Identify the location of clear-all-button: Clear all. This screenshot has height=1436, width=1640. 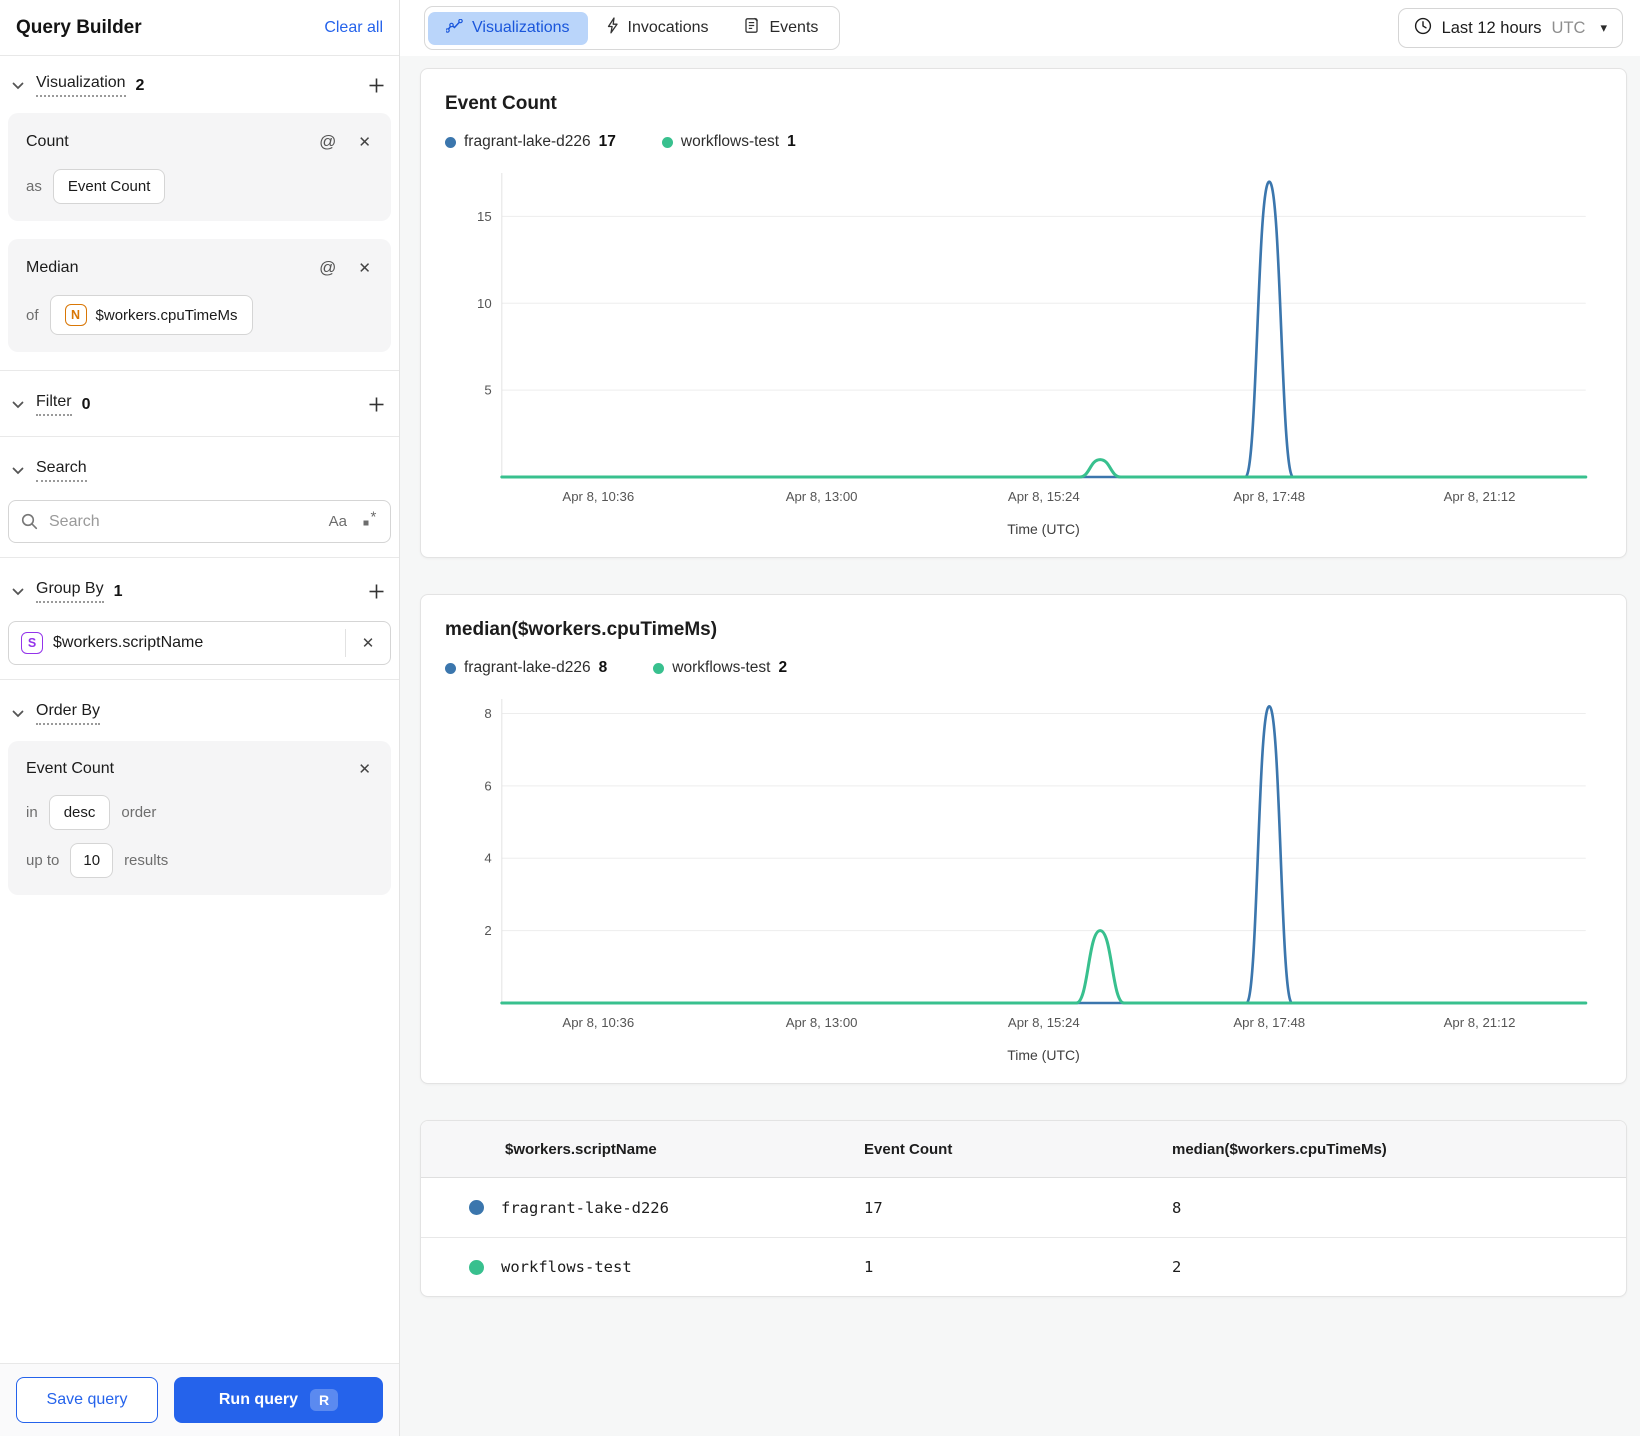
(353, 28).